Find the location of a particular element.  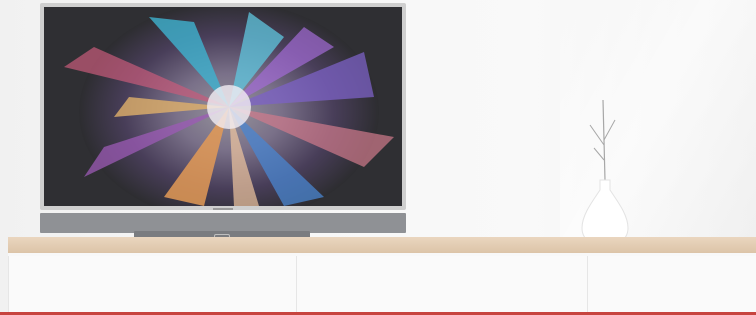

sideboard-door-right is located at coordinates (671, 285).